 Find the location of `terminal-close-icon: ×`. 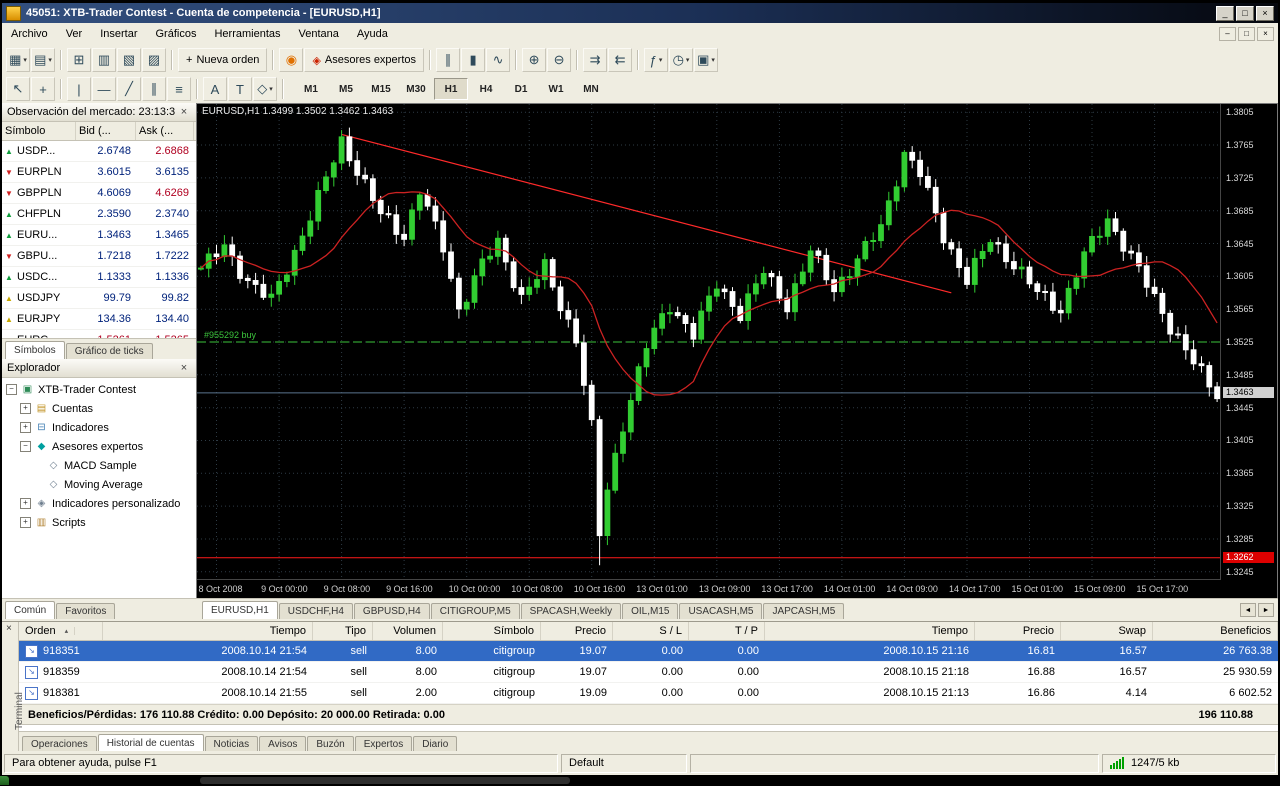

terminal-close-icon: × is located at coordinates (9, 628).